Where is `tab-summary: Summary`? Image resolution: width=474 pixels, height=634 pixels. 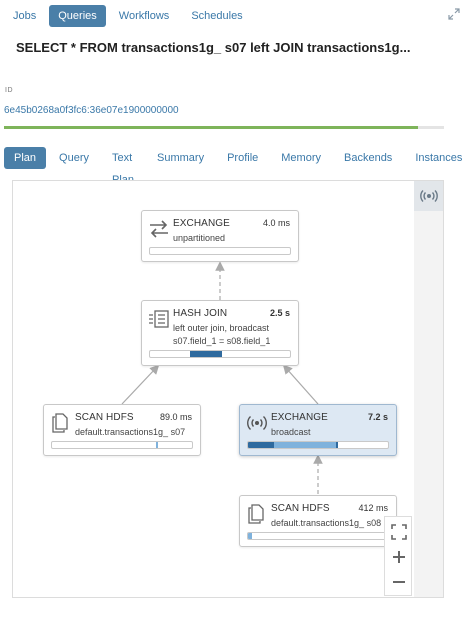
tab-summary: Summary is located at coordinates (180, 158).